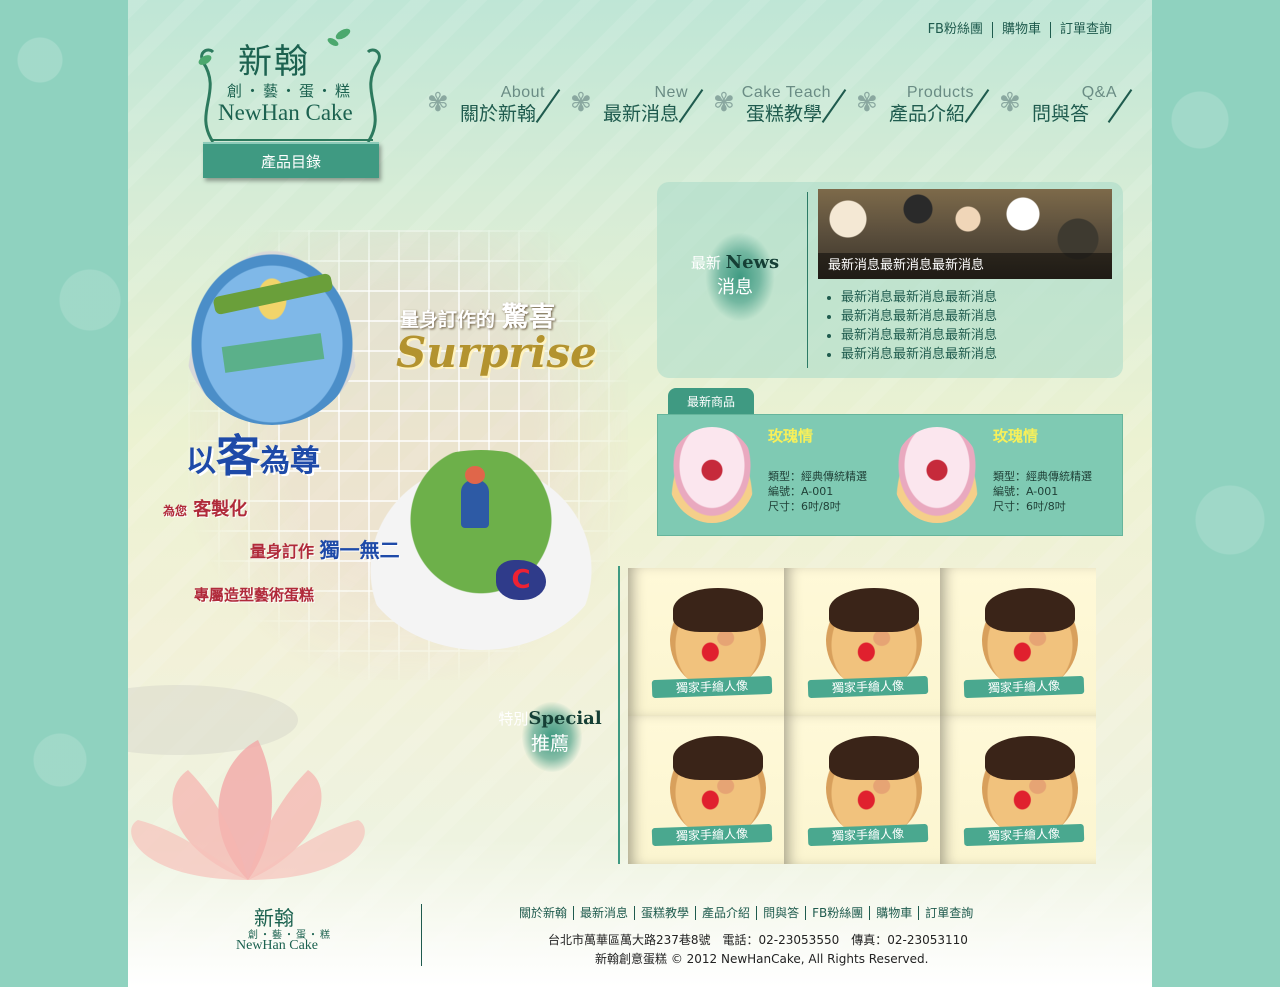 Image resolution: width=1280 pixels, height=987 pixels. I want to click on slogan-unique: 量身訂作 獨一無二, so click(325, 548).